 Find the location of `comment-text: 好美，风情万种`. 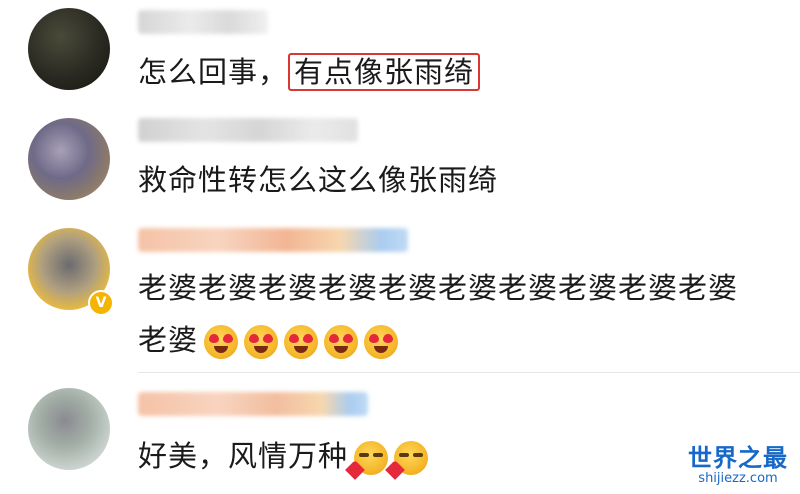

comment-text: 好美，风情万种 is located at coordinates (449, 456).